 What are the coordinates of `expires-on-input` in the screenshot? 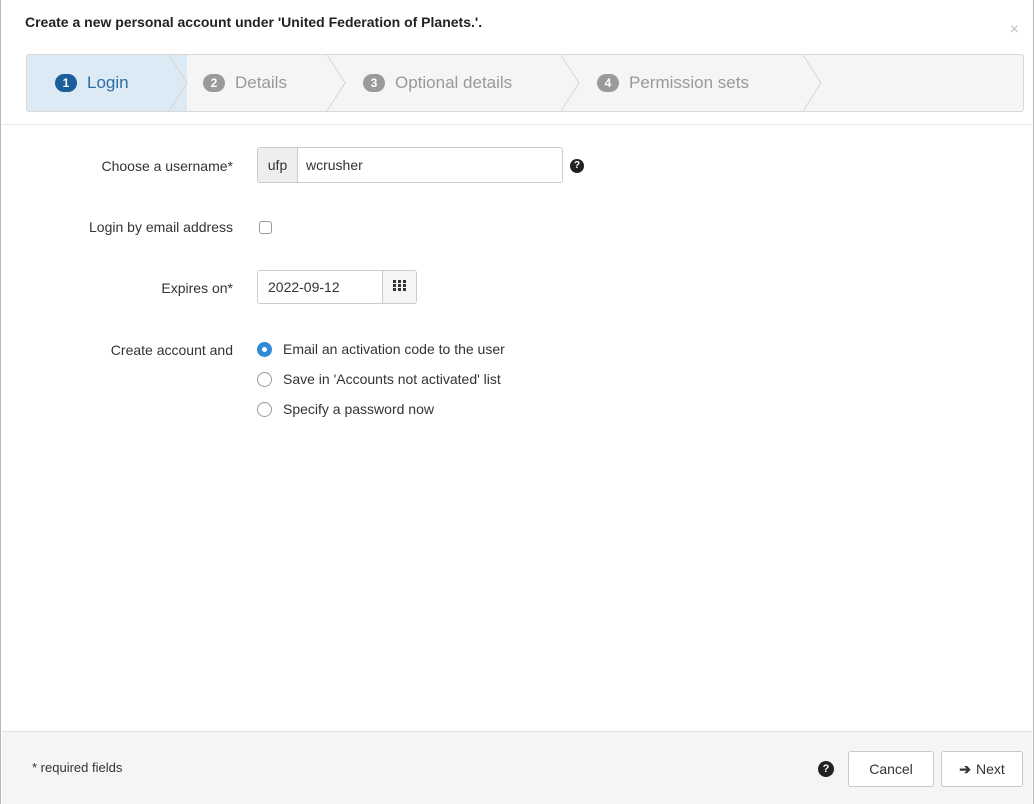 It's located at (320, 287).